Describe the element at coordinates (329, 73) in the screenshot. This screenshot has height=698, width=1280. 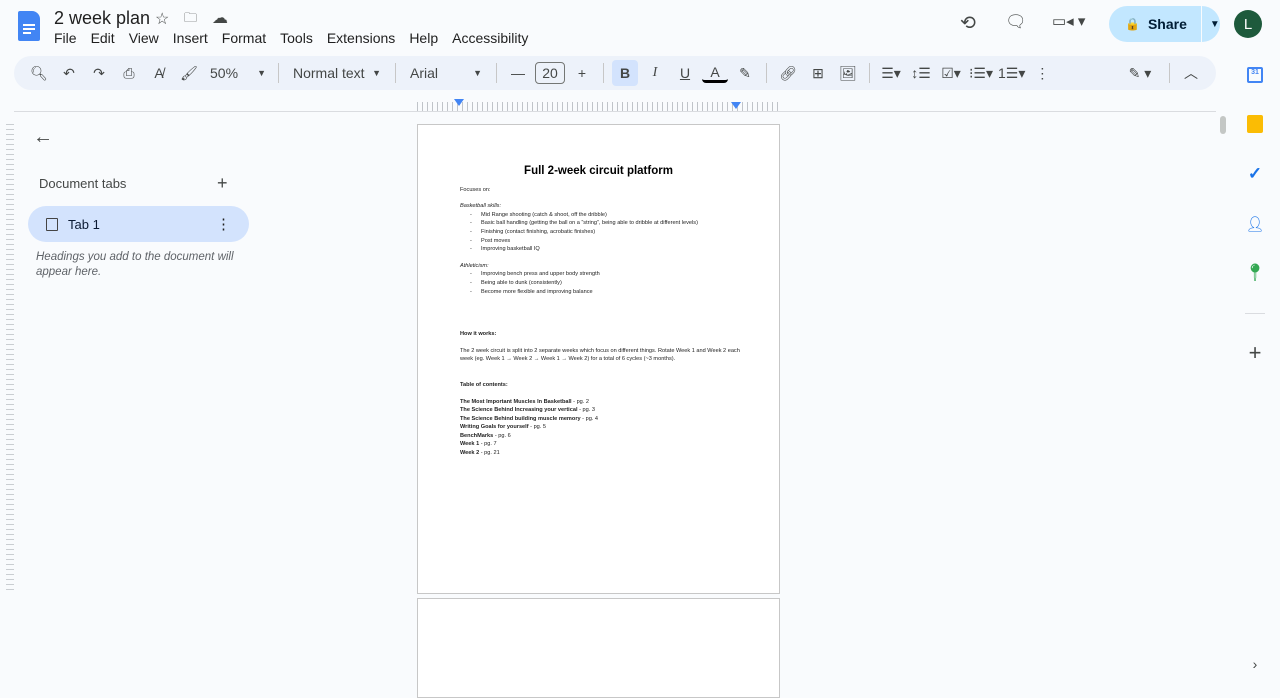
I see `style-value: Normal text` at that location.